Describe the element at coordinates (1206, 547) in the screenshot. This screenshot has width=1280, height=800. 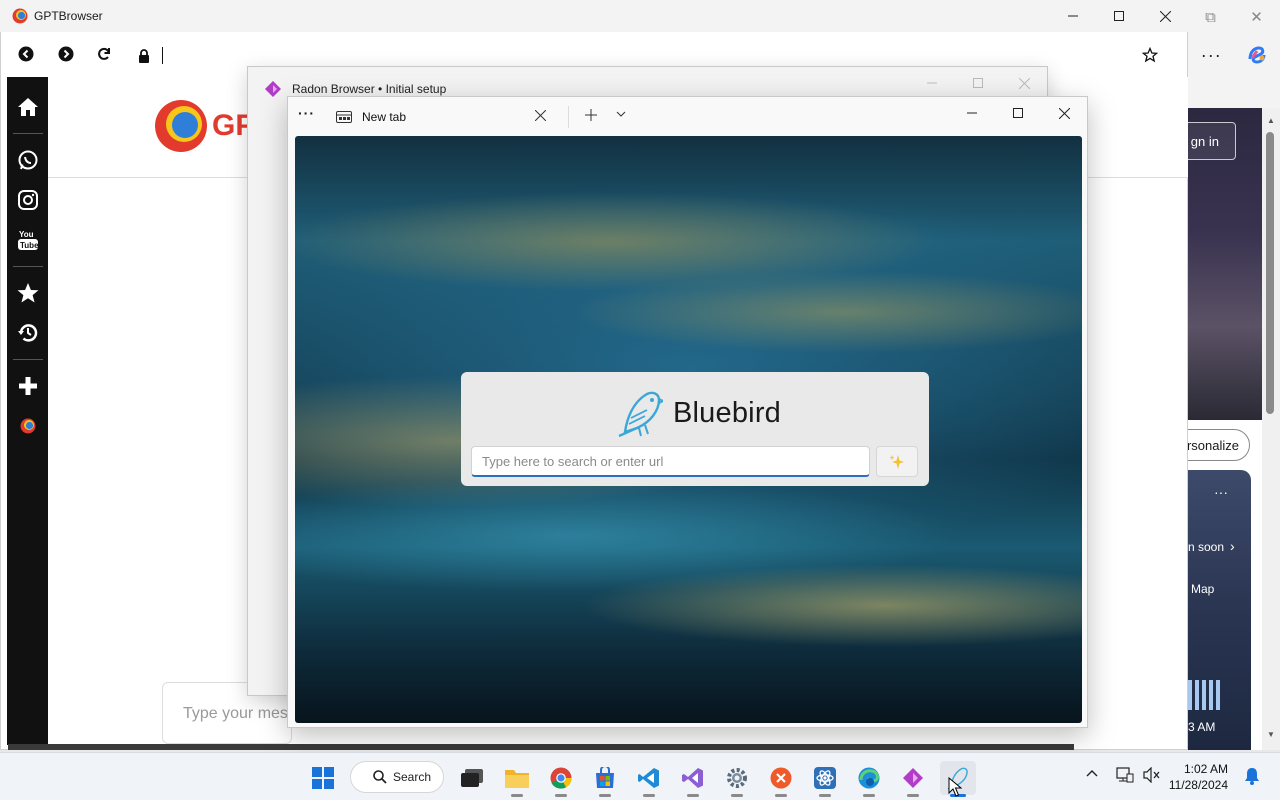
I see `coming-soon-label: n soon` at that location.